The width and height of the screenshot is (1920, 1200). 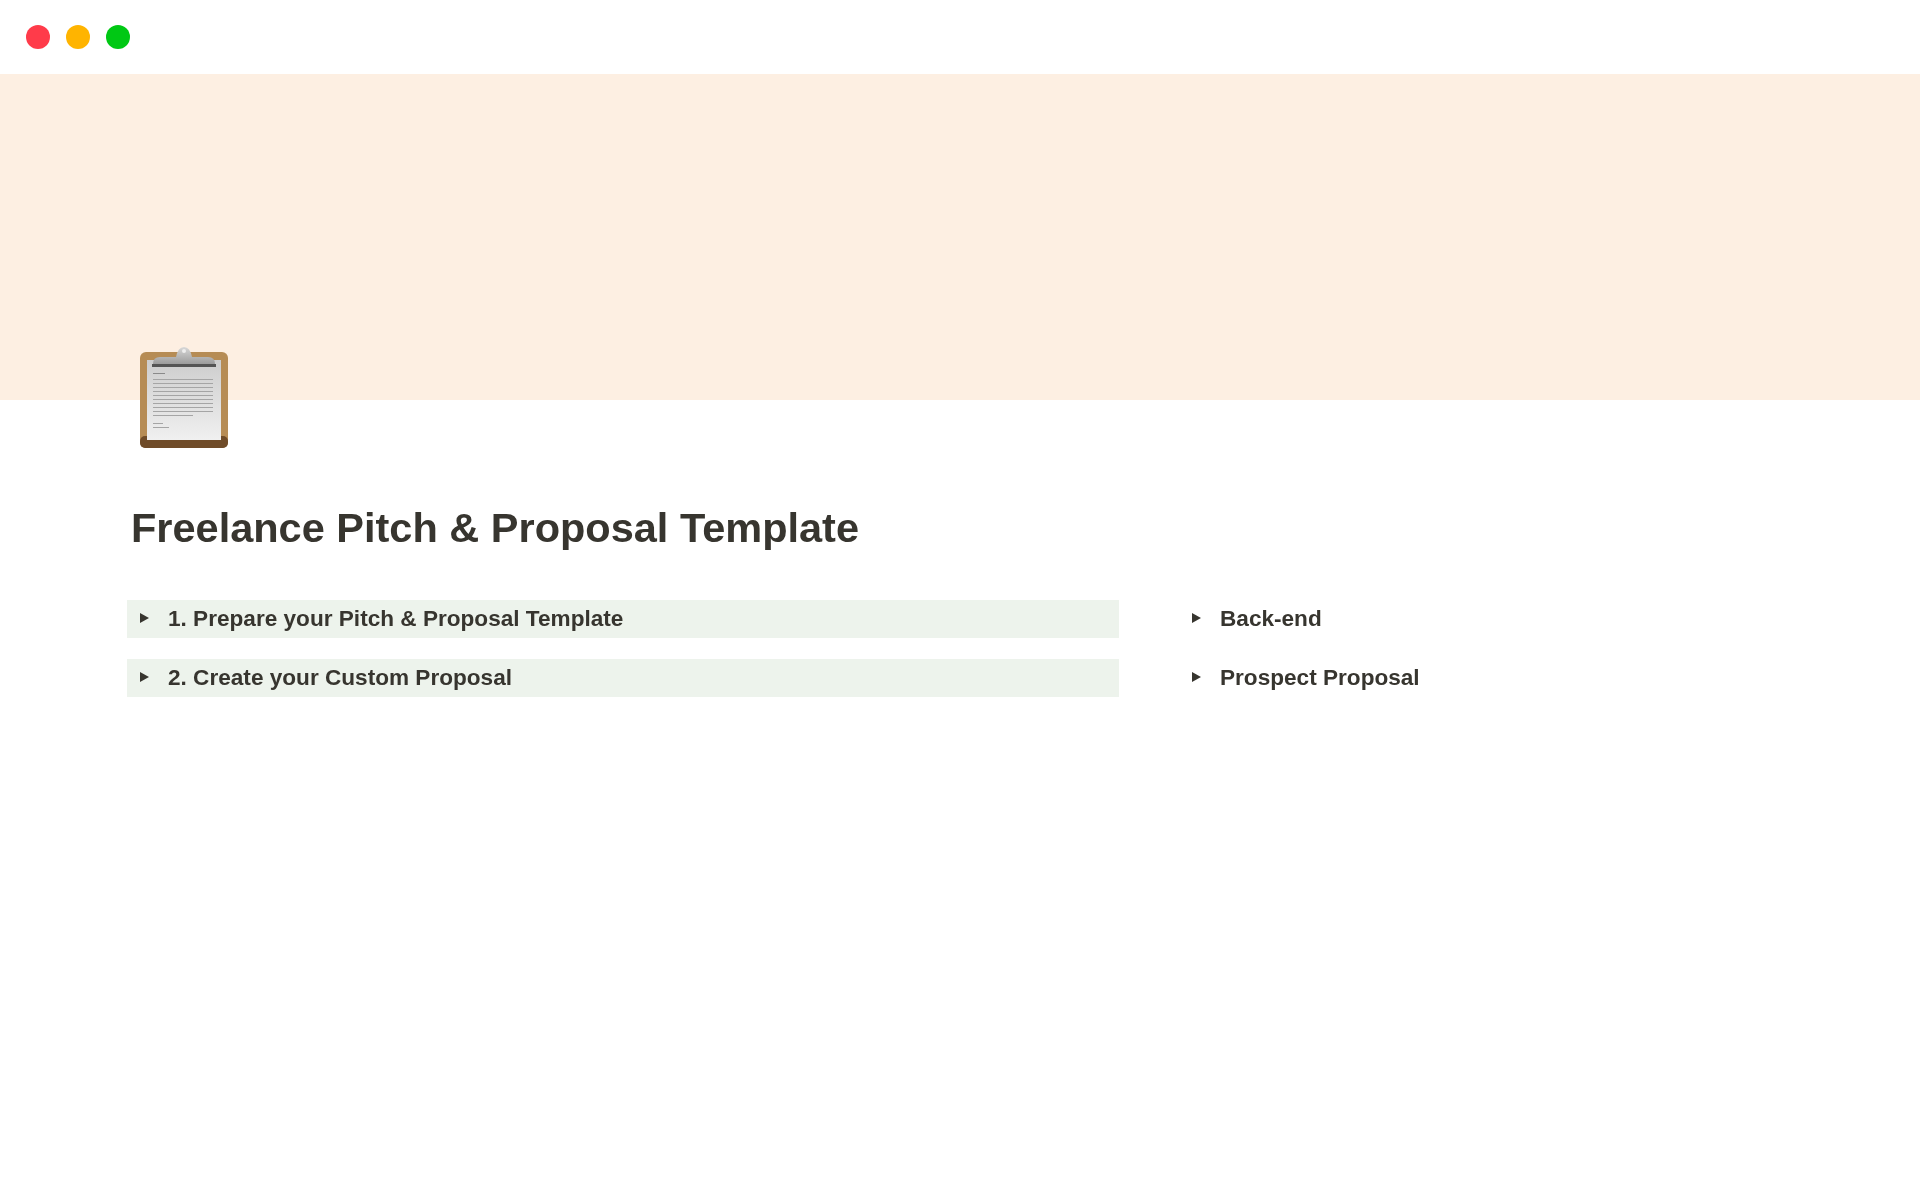 What do you see at coordinates (396, 619) in the screenshot?
I see `toggle-title: 1. Prepare your Pitch & Proposal Template` at bounding box center [396, 619].